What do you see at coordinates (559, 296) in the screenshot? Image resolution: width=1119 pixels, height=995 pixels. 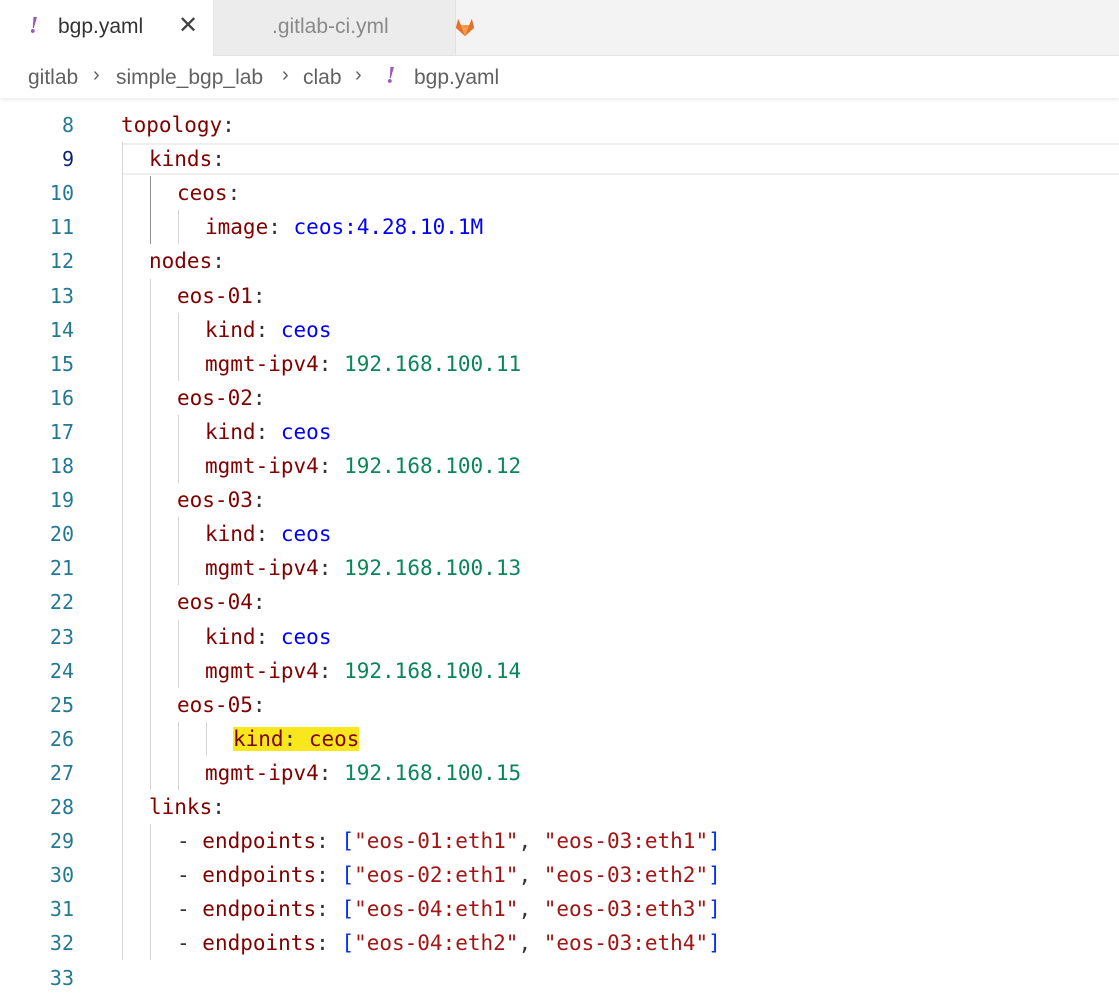 I see `code-line: 13 eos-01:` at bounding box center [559, 296].